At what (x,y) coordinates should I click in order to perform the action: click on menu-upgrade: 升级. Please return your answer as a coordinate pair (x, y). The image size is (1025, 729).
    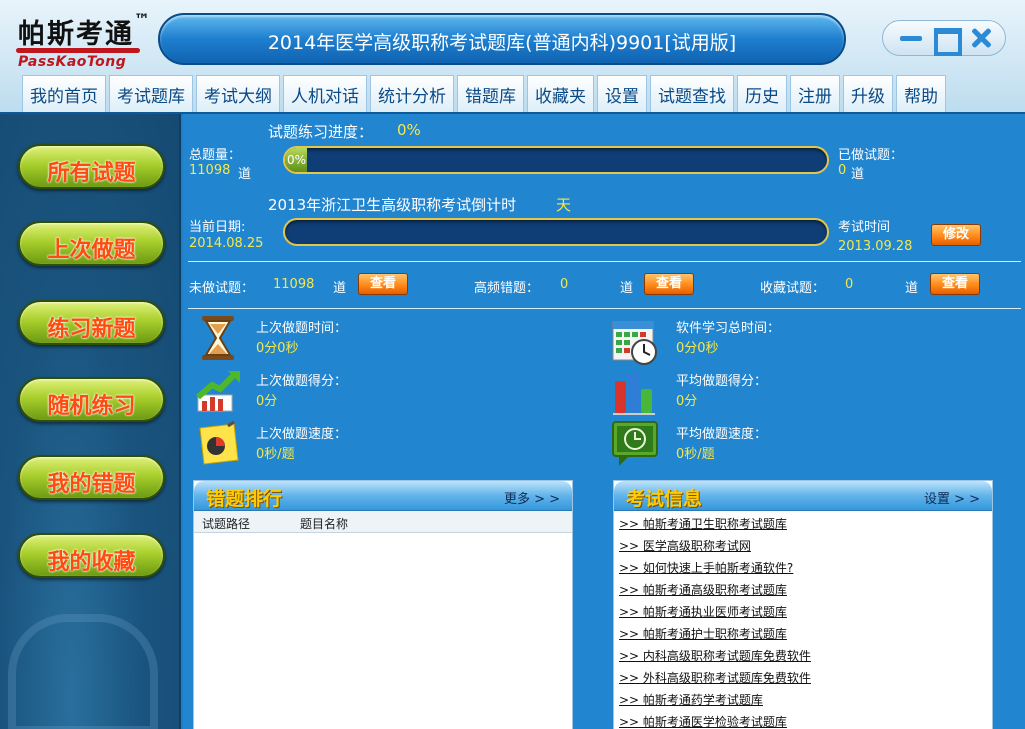
    Looking at the image, I should click on (868, 93).